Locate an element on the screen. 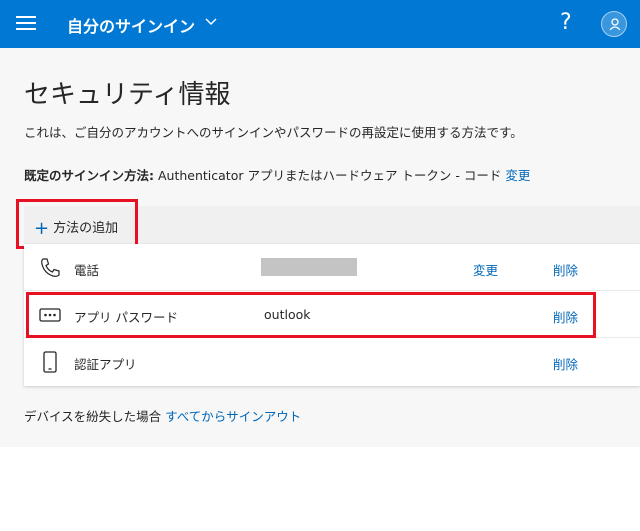  mobile-device-icon is located at coordinates (50, 362).